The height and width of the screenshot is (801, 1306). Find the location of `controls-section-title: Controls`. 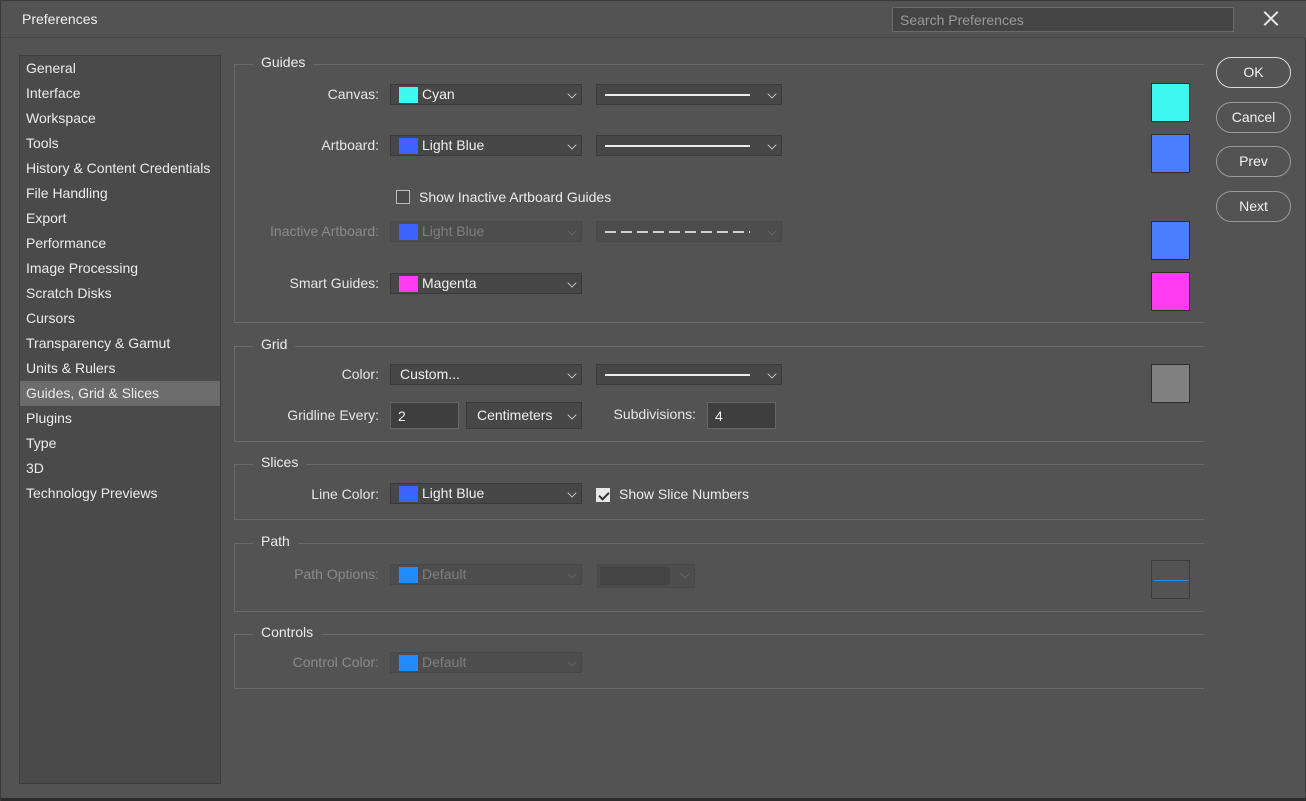

controls-section-title: Controls is located at coordinates (287, 632).